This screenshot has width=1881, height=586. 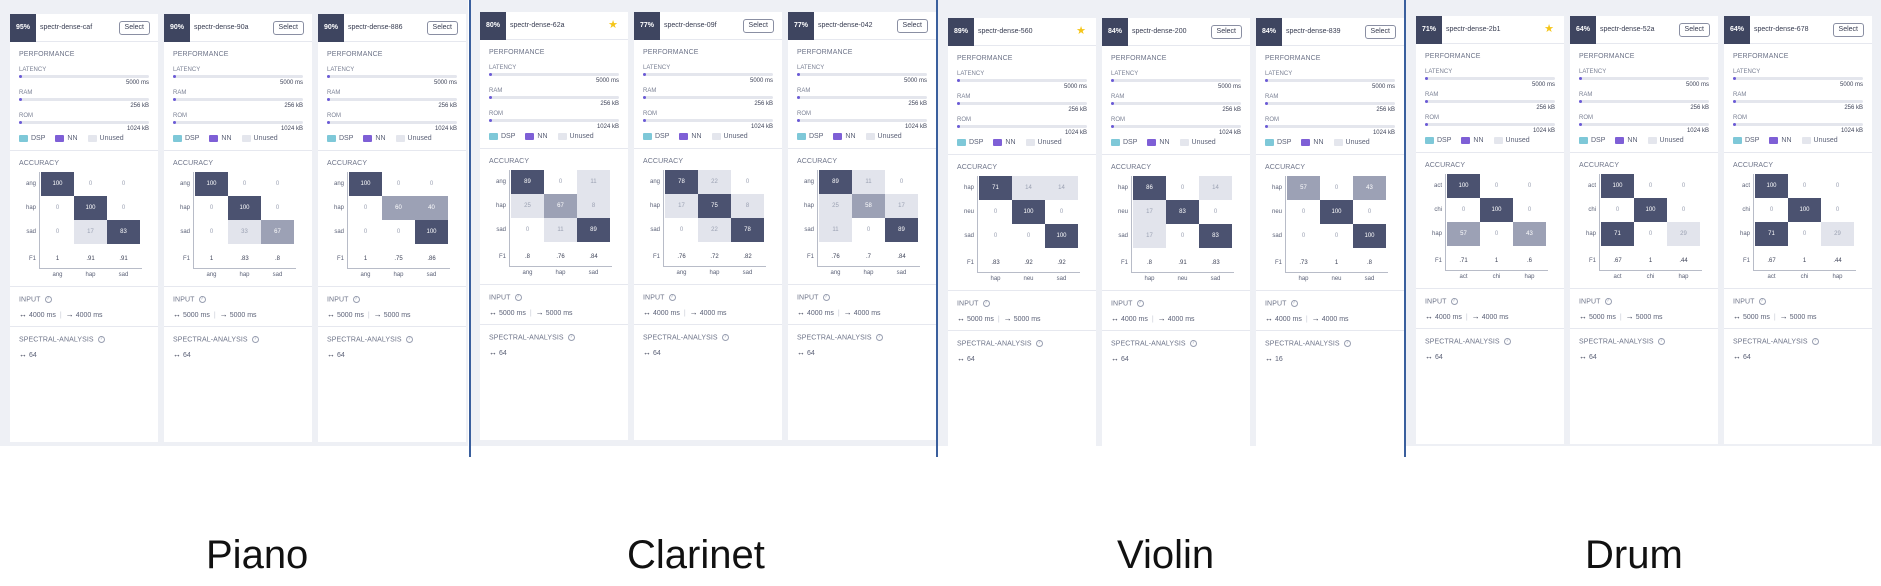 I want to click on input-window-row: ↔ 4000 ms | → 4000 ms, so click(x=1467, y=316).